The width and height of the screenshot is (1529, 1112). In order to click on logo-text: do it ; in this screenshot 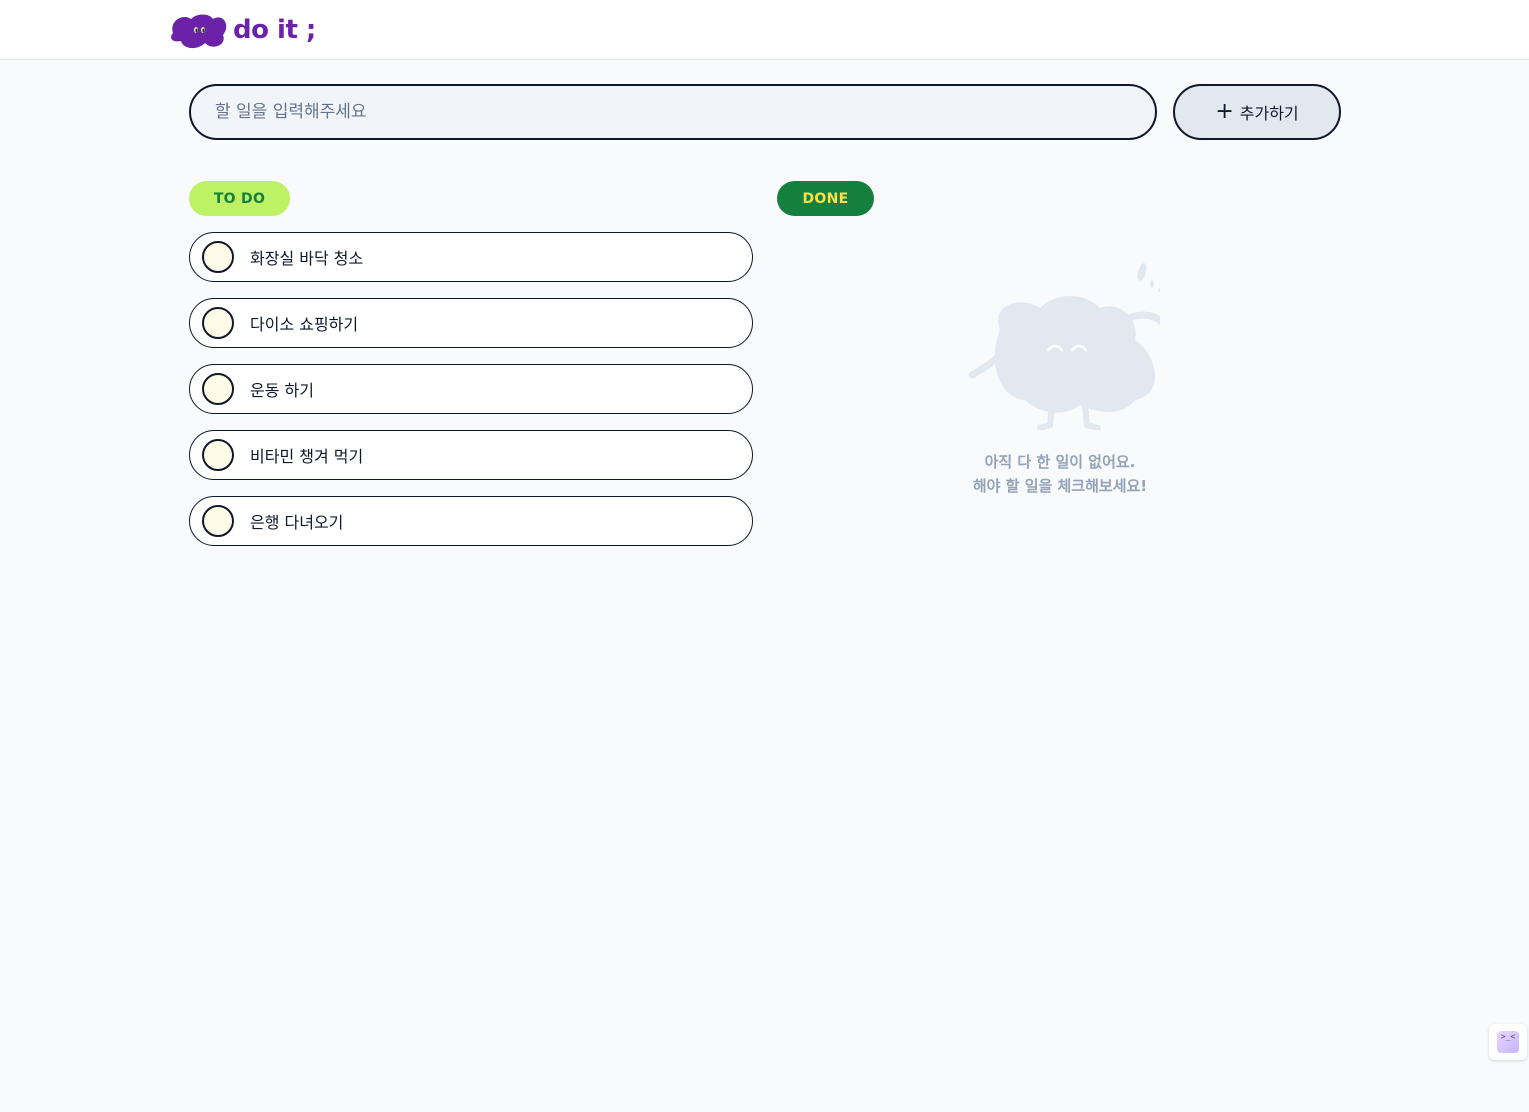, I will do `click(274, 30)`.